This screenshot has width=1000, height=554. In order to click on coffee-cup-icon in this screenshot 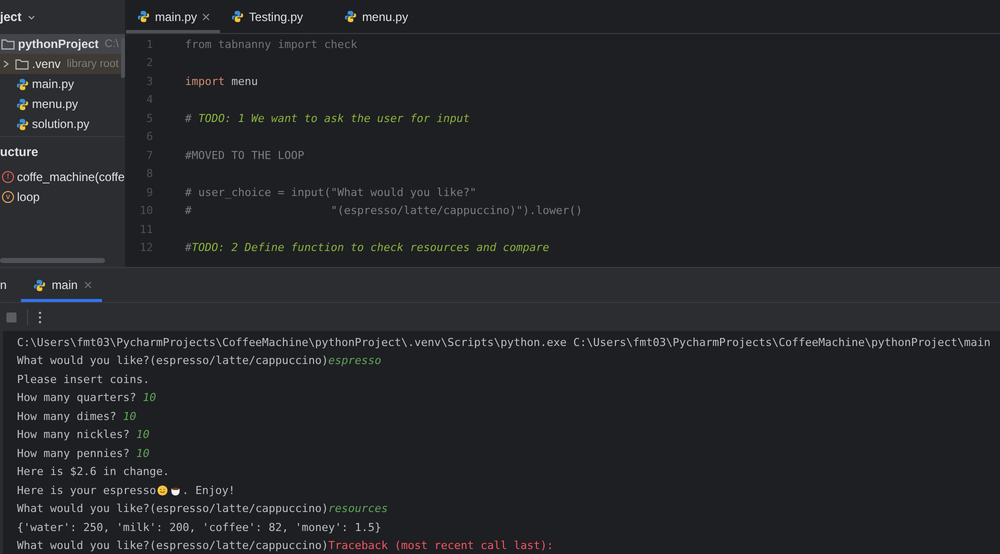, I will do `click(176, 490)`.